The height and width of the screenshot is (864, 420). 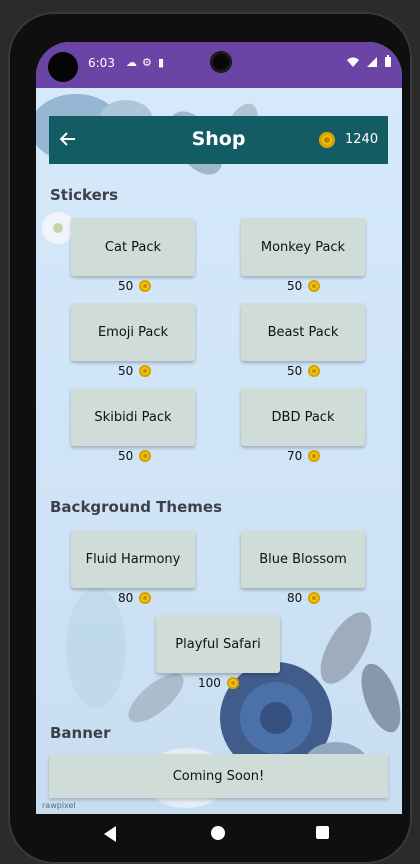 I want to click on theme-card-fluid-harmony: Fluid Harmony, so click(x=133, y=559).